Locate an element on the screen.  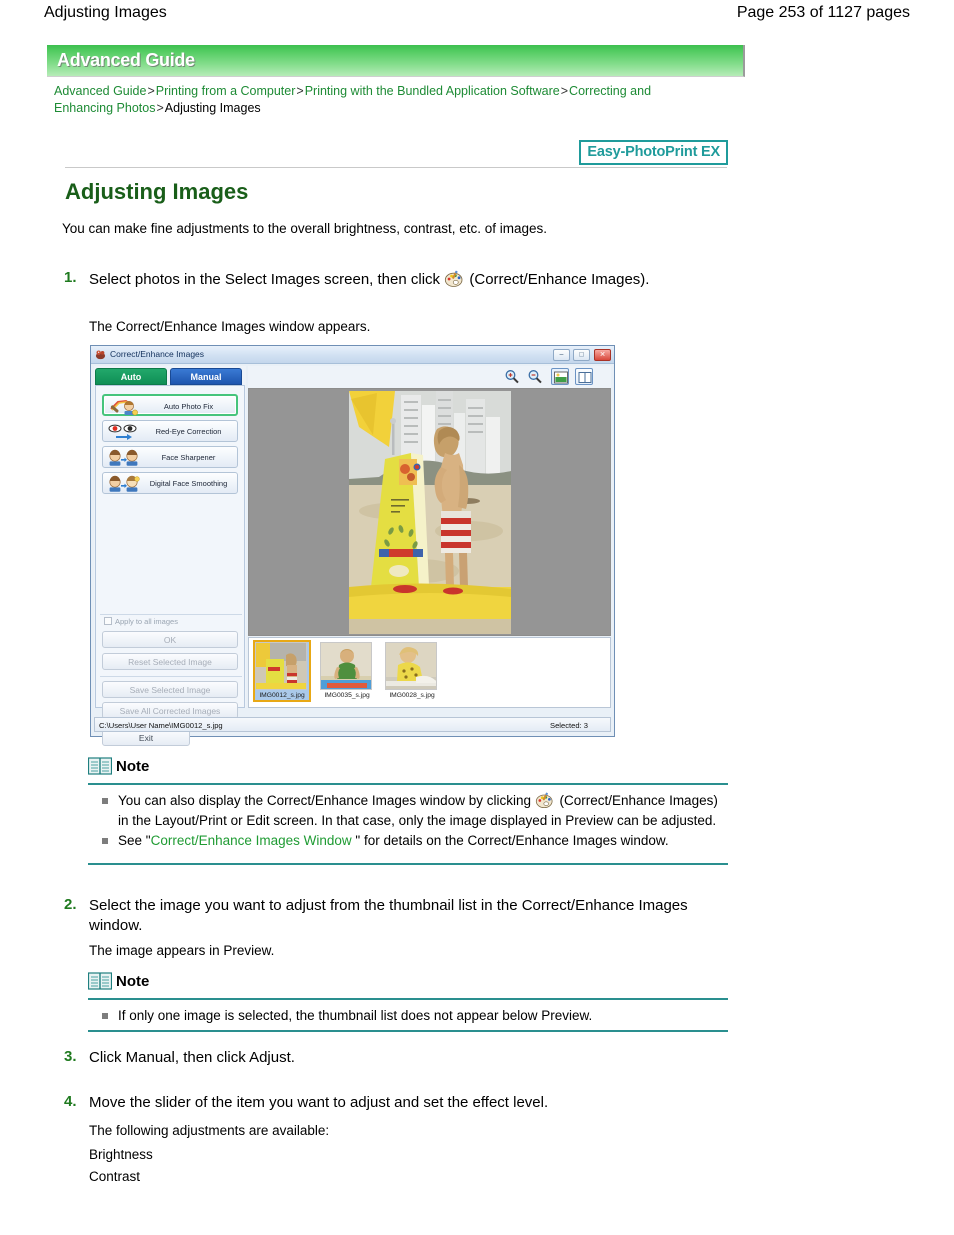
thumbnail-label: IMG0028_s.jpg is located at coordinates (412, 695).